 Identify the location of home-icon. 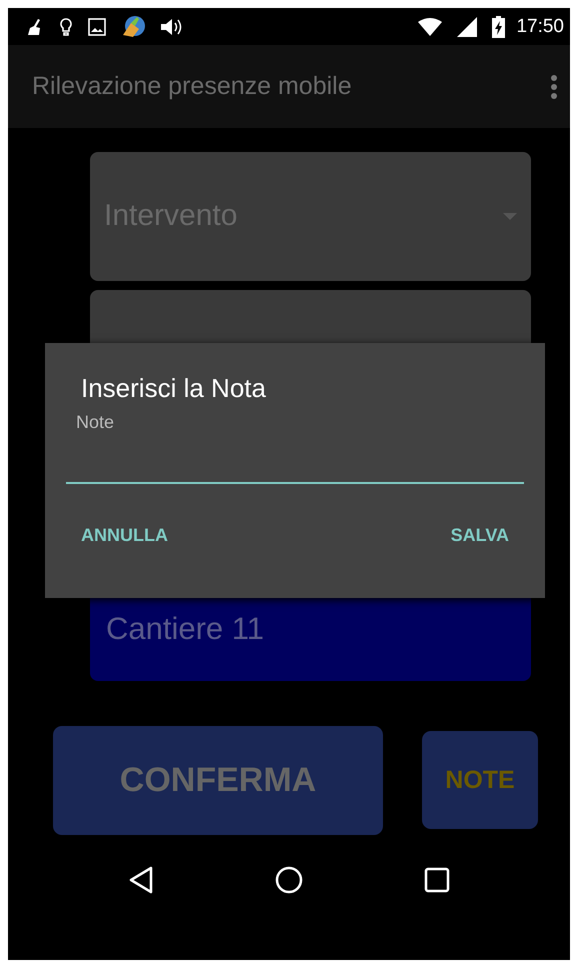
(288, 880).